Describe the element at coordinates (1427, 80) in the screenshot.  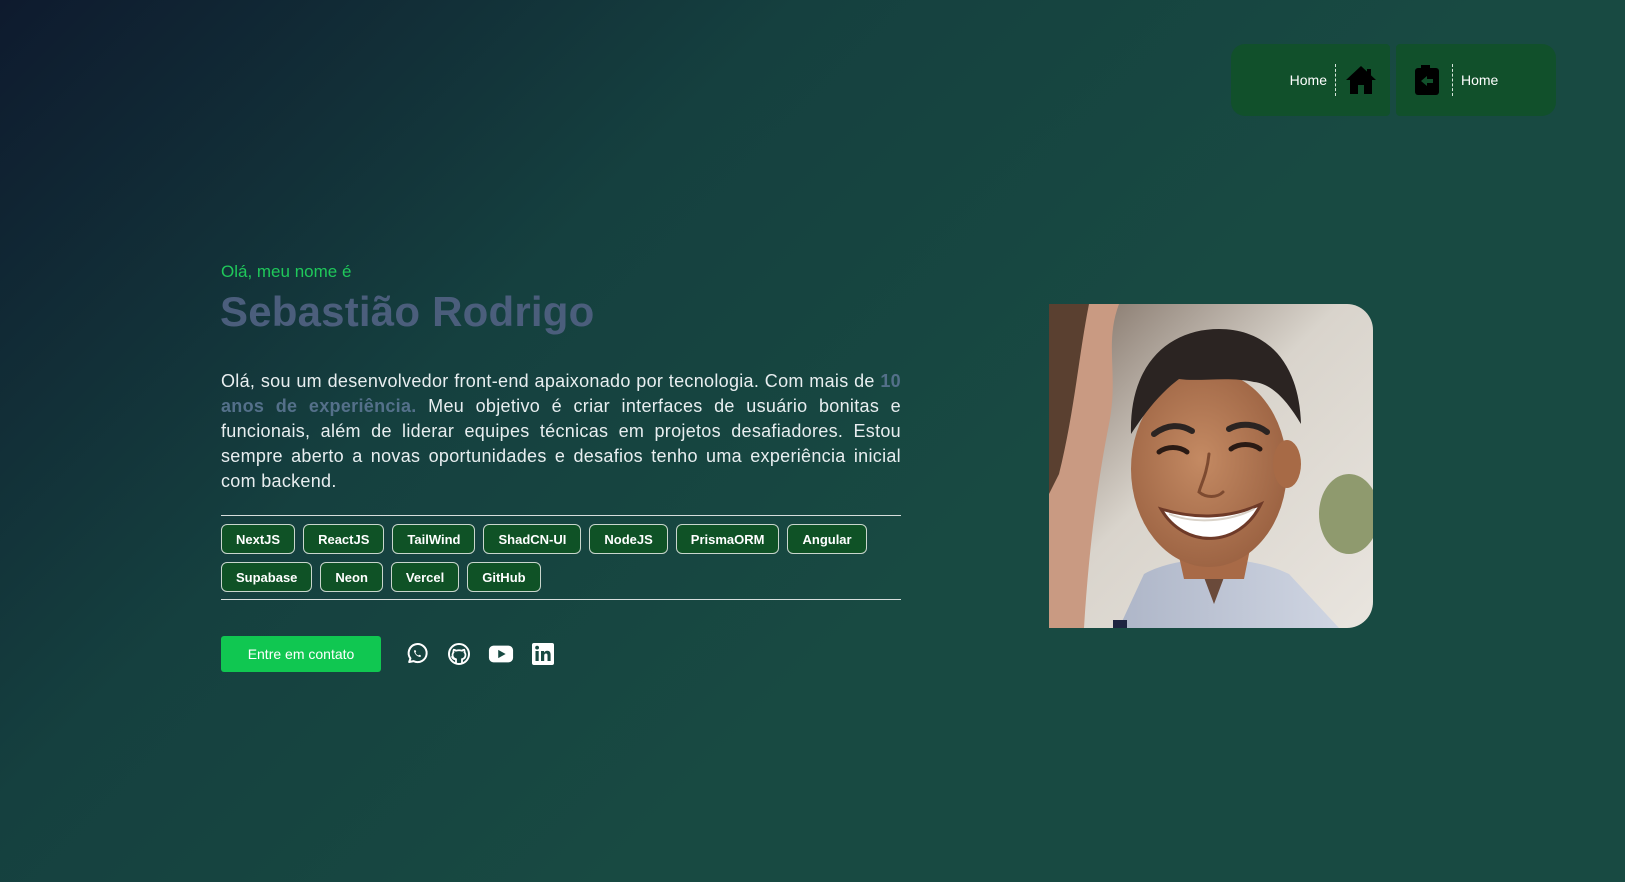
I see `back-icon` at that location.